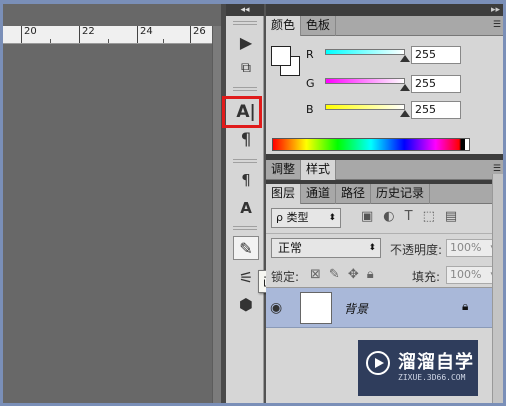 The width and height of the screenshot is (506, 406). I want to click on tab-styles: 样式, so click(319, 170).